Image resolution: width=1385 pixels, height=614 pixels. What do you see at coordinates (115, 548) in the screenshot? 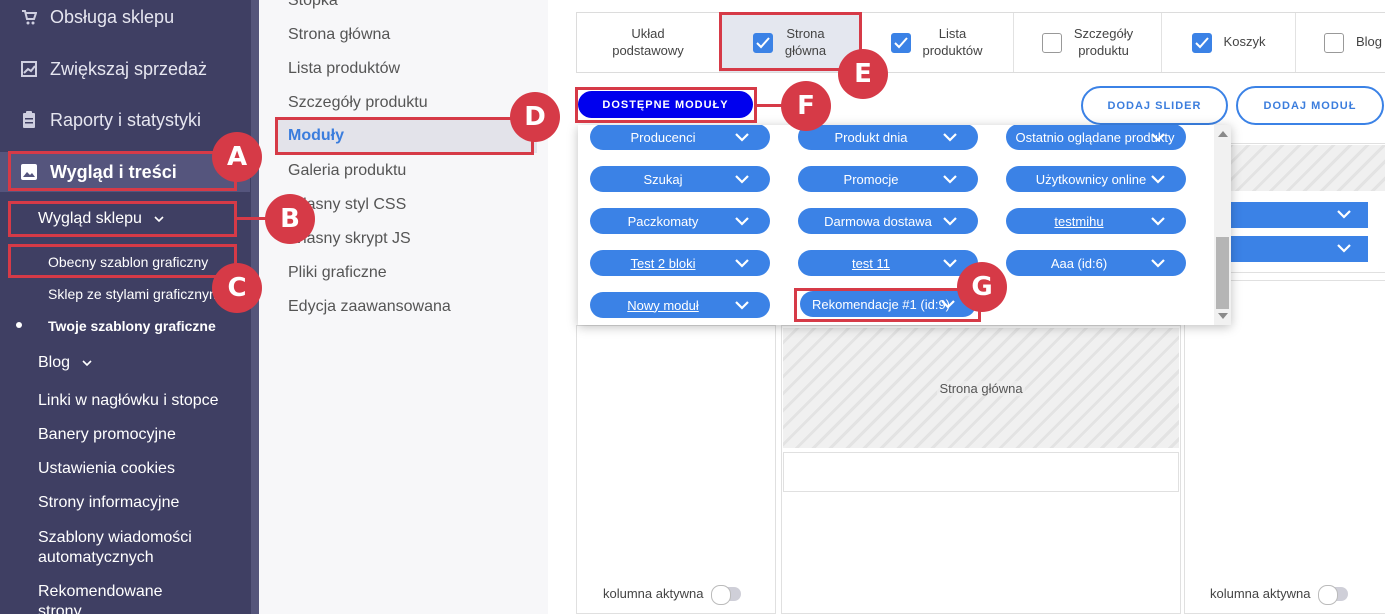
I see `submenu-auto-messages: Szablony wiadomości automatycznych` at bounding box center [115, 548].